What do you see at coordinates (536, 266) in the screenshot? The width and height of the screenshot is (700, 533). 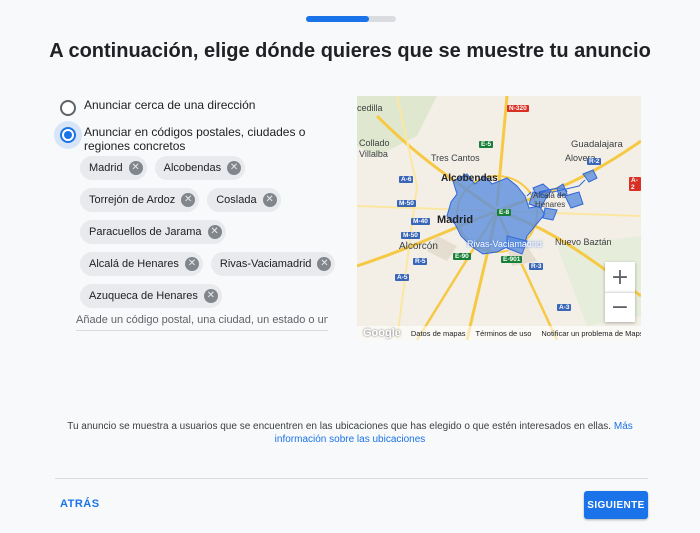 I see `road-badge: R-3` at bounding box center [536, 266].